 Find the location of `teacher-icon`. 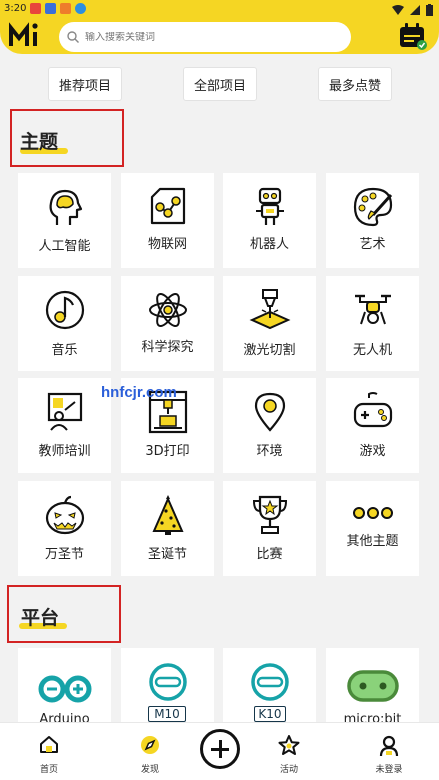

teacher-icon is located at coordinates (64, 411).